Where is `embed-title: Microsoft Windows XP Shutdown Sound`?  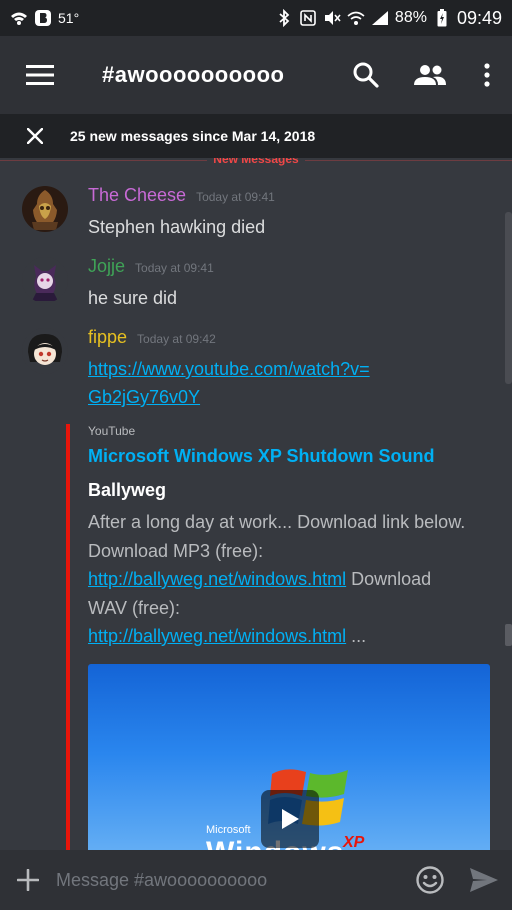
embed-title: Microsoft Windows XP Shutdown Sound is located at coordinates (261, 456).